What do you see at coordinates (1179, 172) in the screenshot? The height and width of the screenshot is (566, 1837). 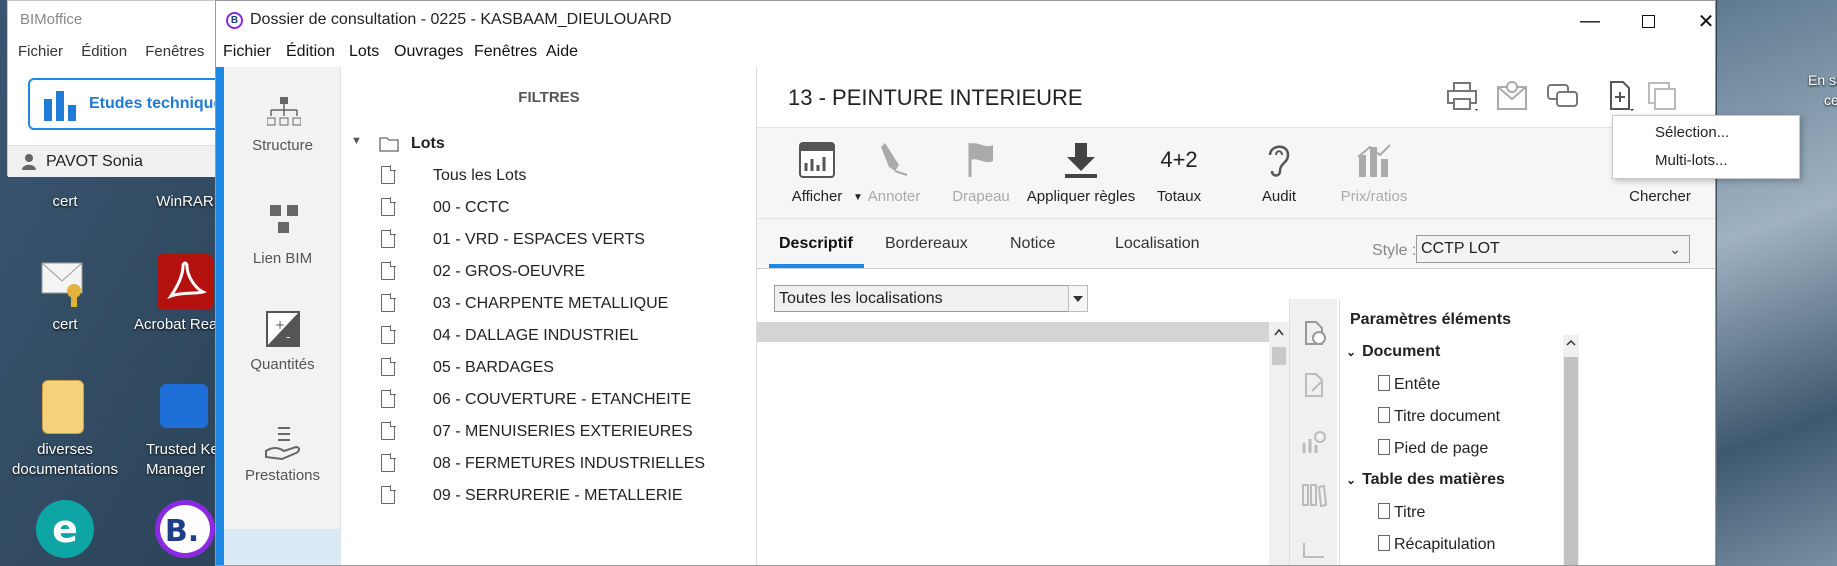 I see `totaux-button: 4+2 Totaux` at bounding box center [1179, 172].